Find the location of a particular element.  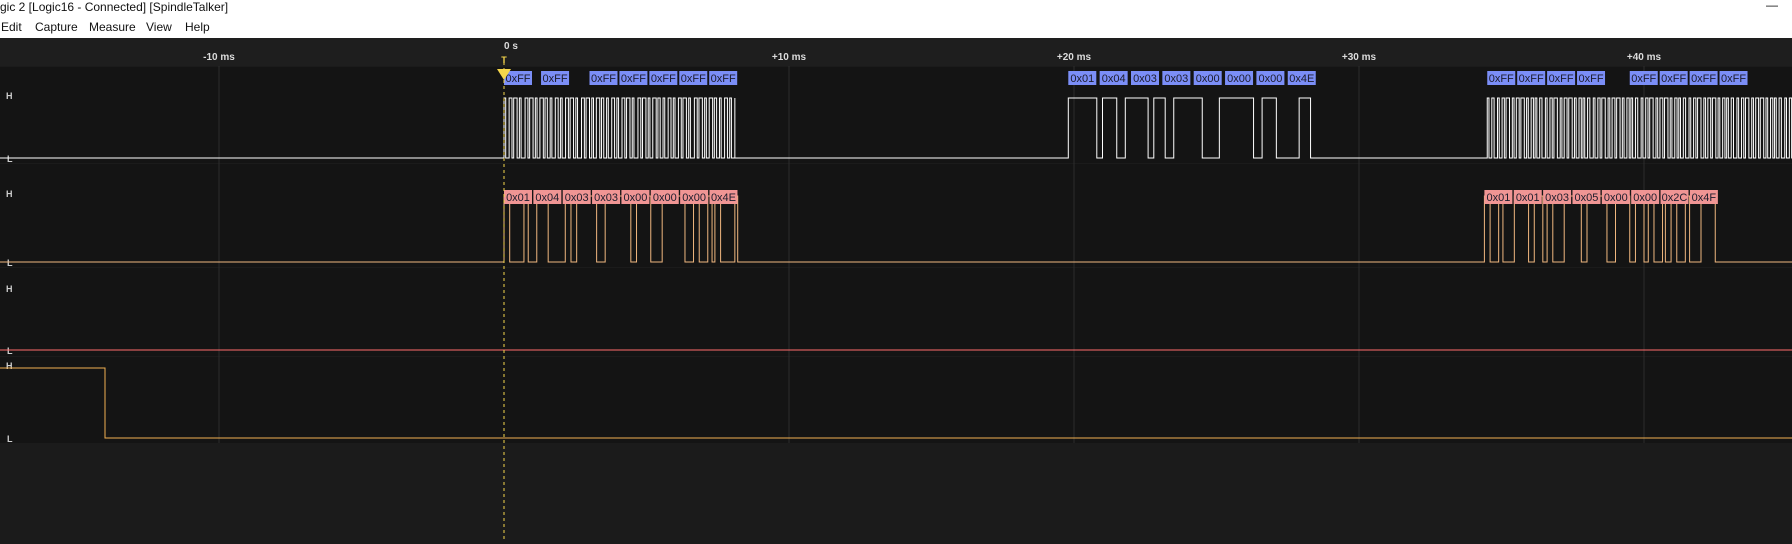

badge-text: 0x4F is located at coordinates (1704, 198).